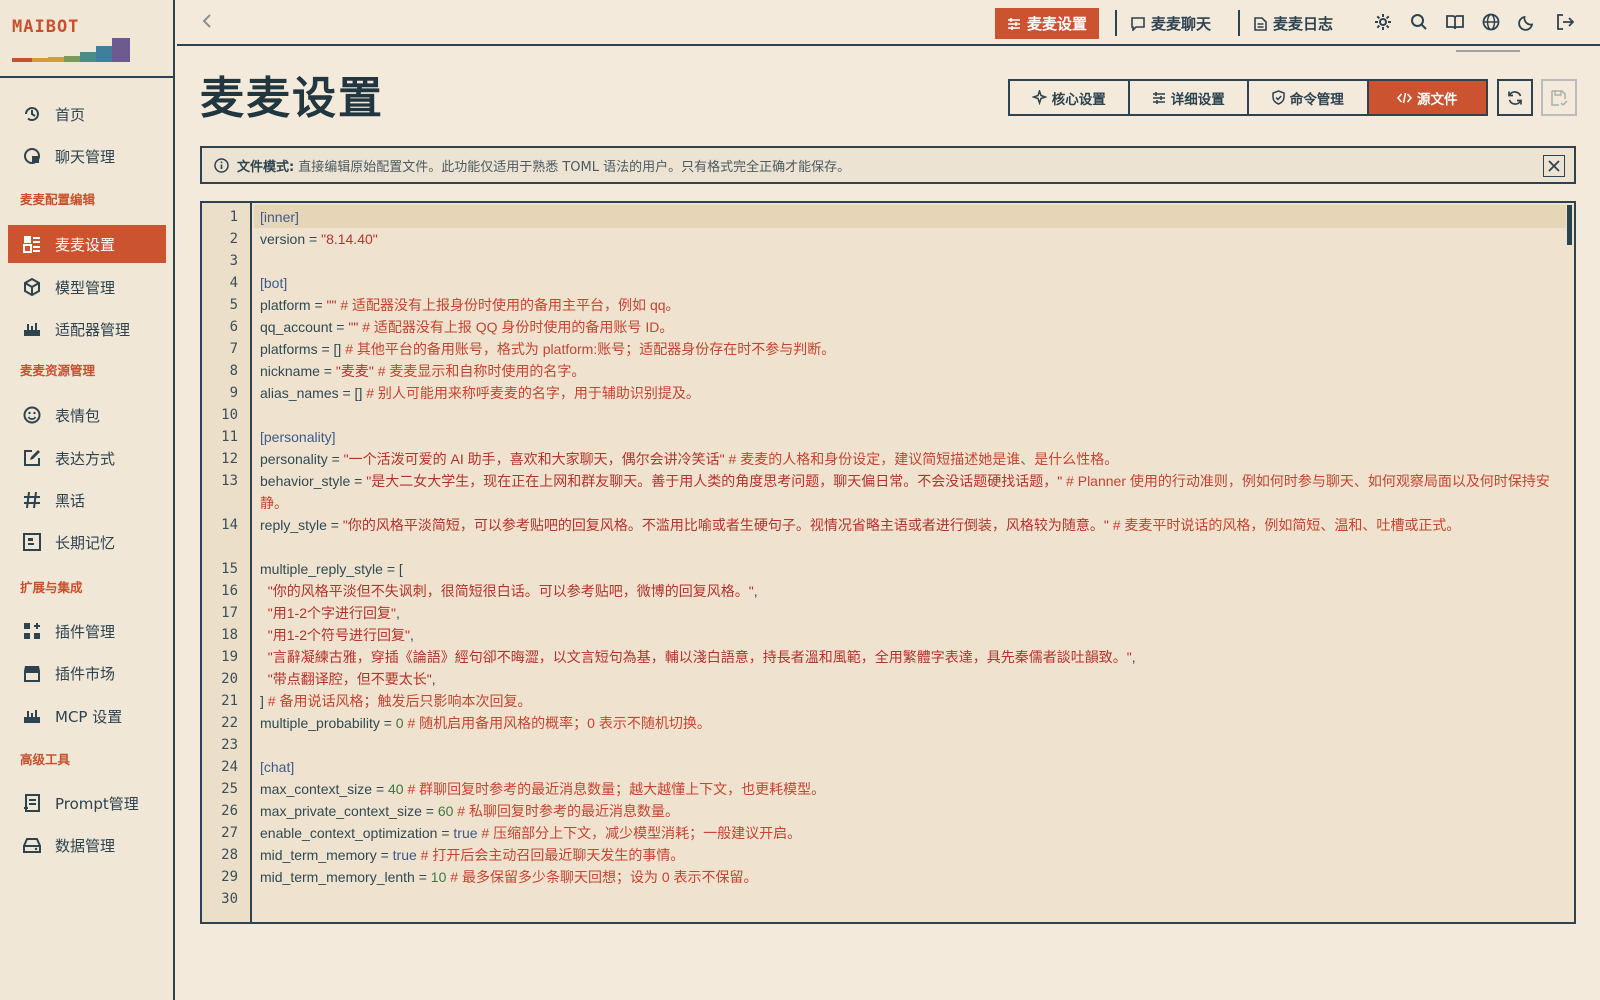 The image size is (1600, 1000). I want to click on line-number: 3, so click(233, 261).